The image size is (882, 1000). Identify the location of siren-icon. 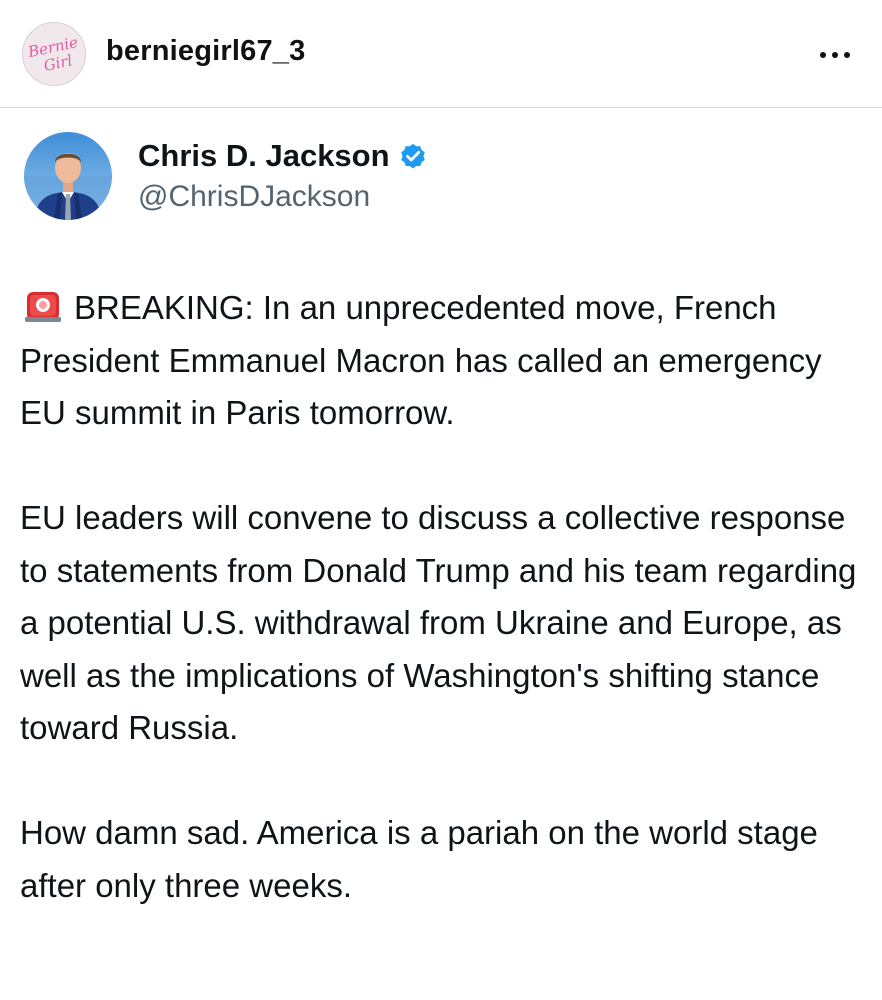
(43, 304).